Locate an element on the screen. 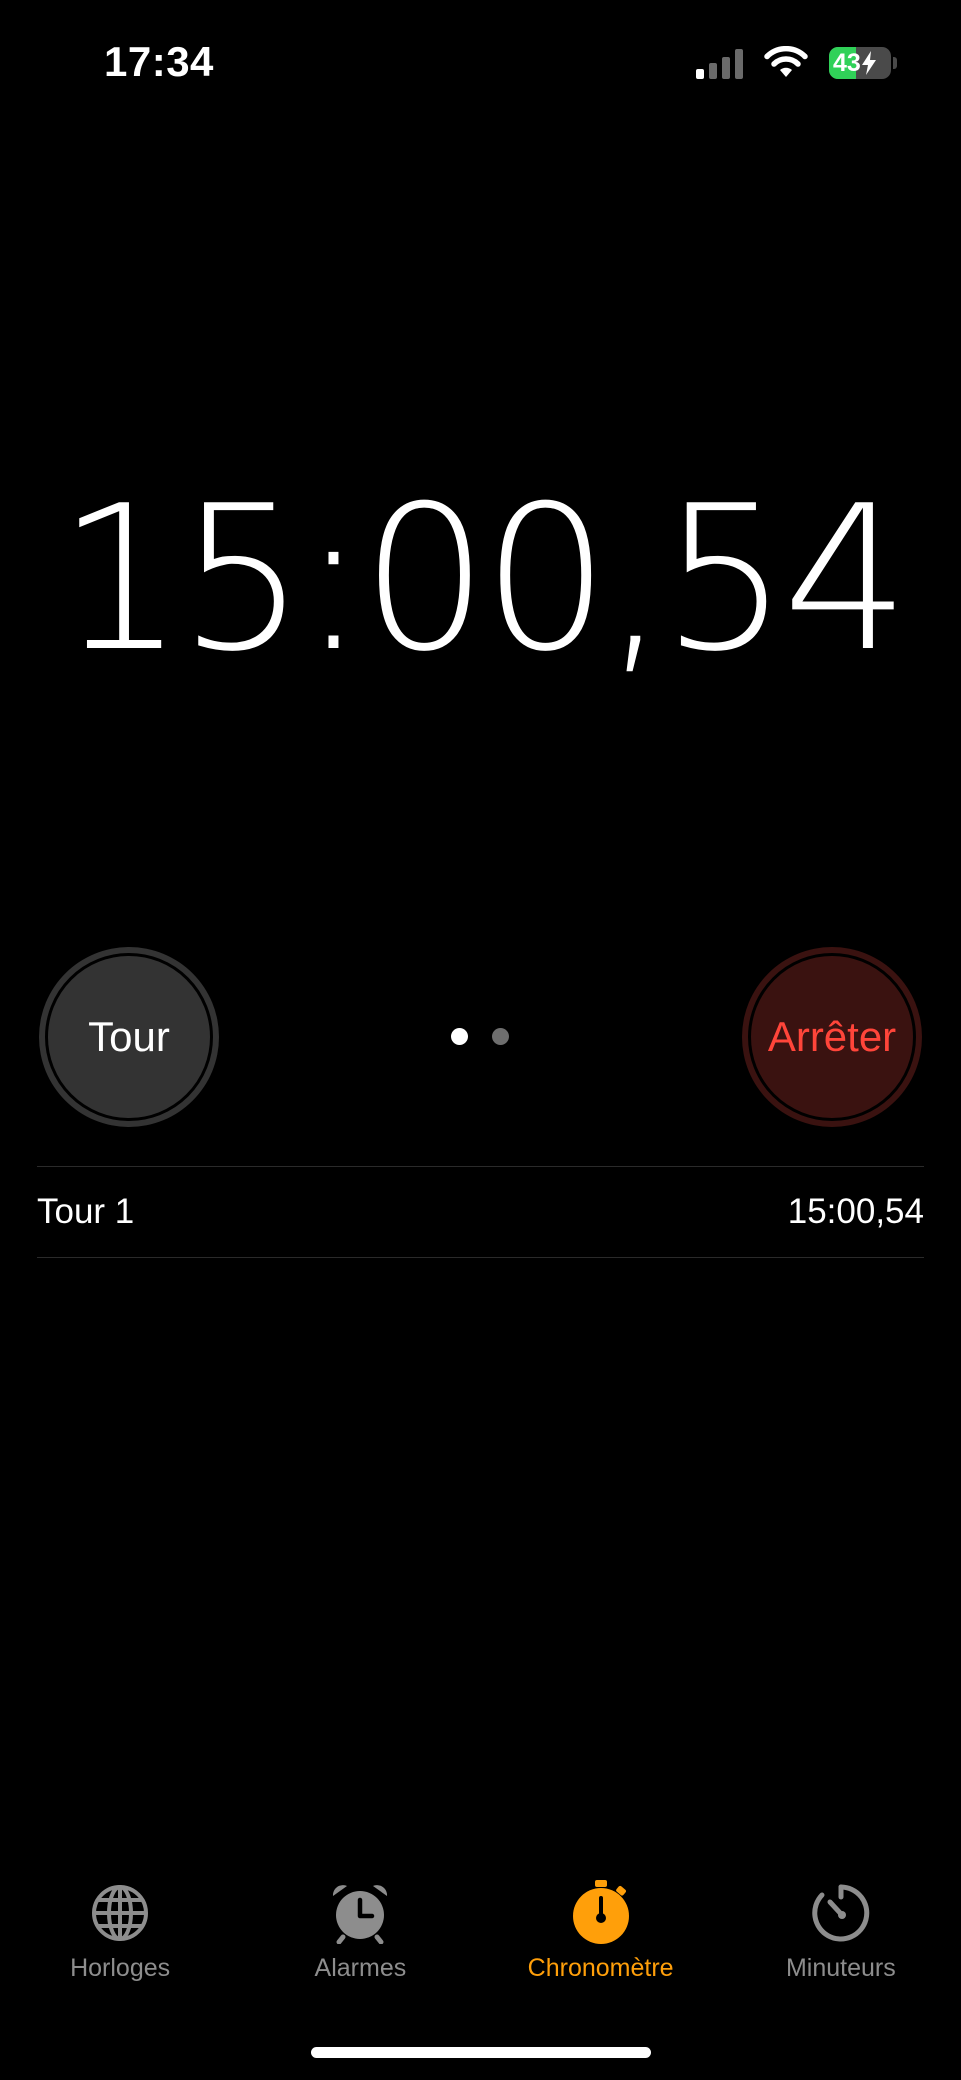 This screenshot has height=2080, width=961. tab-label: Minuteurs is located at coordinates (840, 1968).